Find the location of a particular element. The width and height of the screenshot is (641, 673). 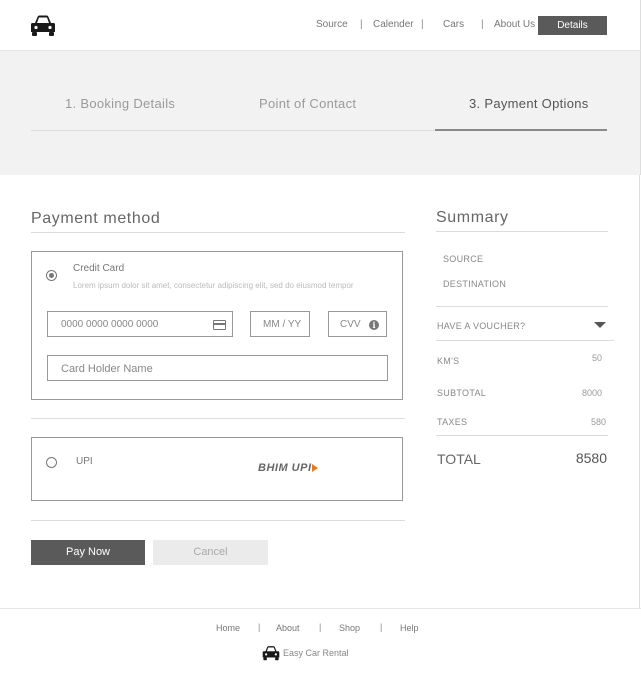

footer-link-home: Home is located at coordinates (228, 628).